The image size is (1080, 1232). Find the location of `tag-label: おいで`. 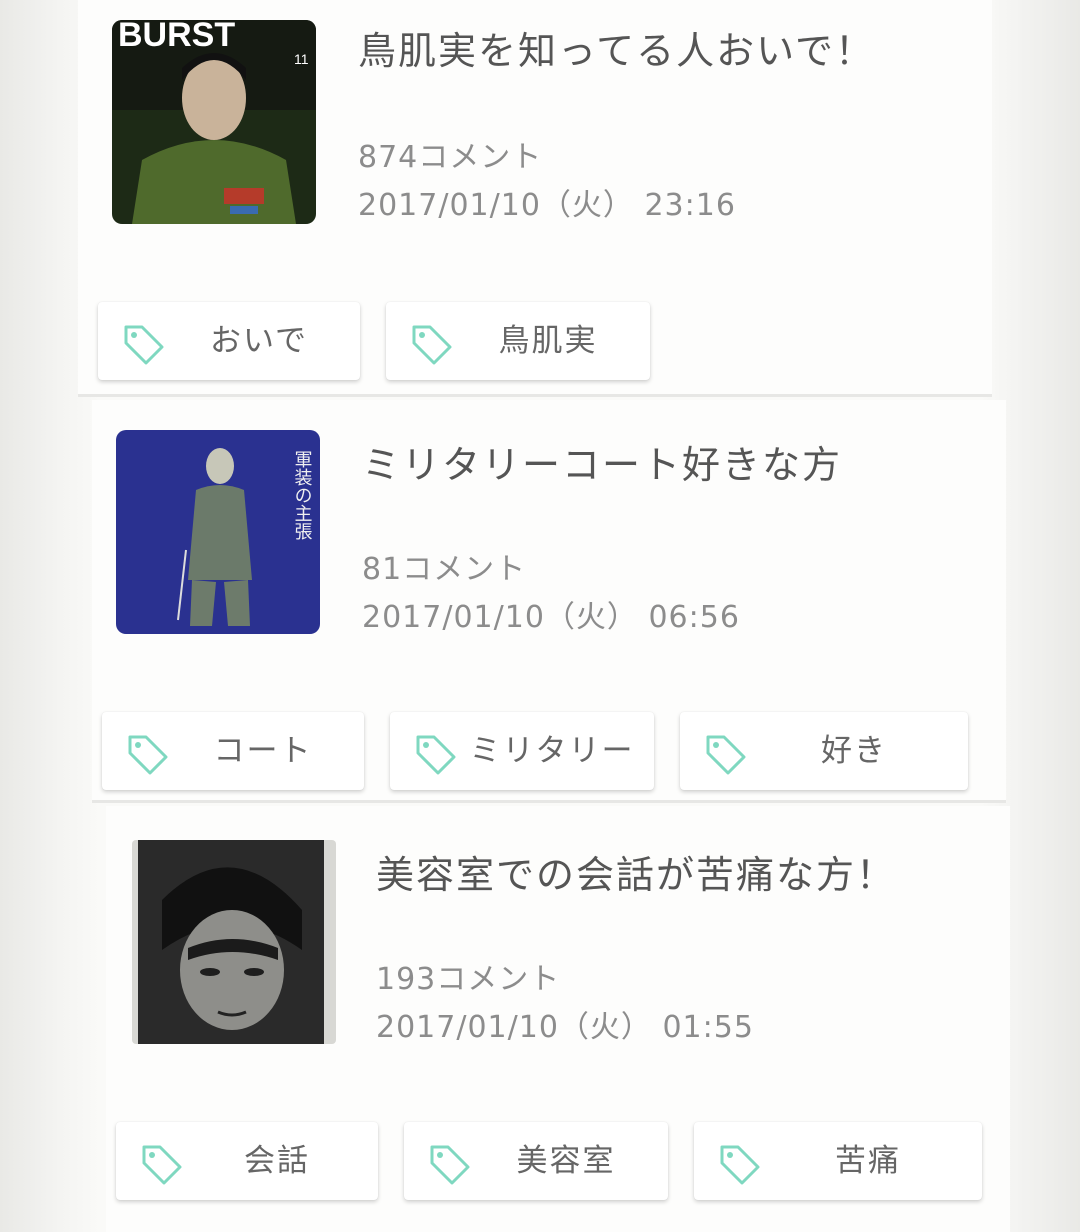

tag-label: おいで is located at coordinates (259, 341).